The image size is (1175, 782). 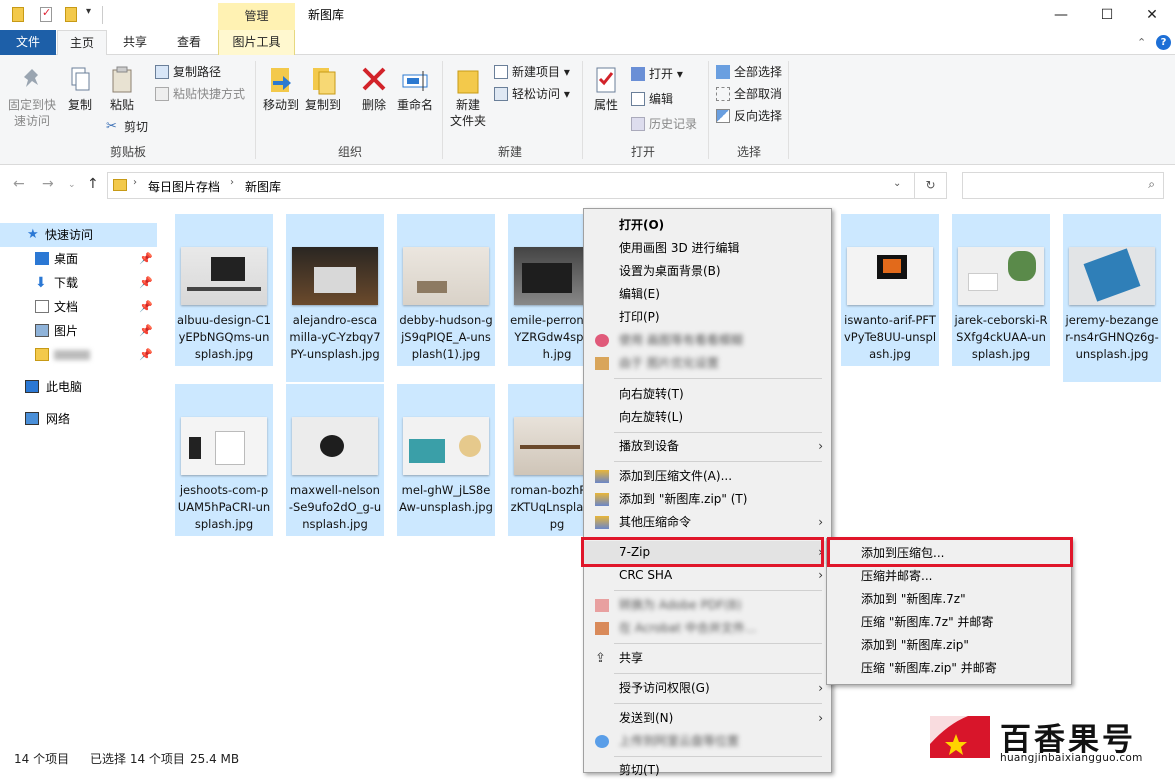 What do you see at coordinates (19, 184) in the screenshot?
I see `back-arrow-icon: ←` at bounding box center [19, 184].